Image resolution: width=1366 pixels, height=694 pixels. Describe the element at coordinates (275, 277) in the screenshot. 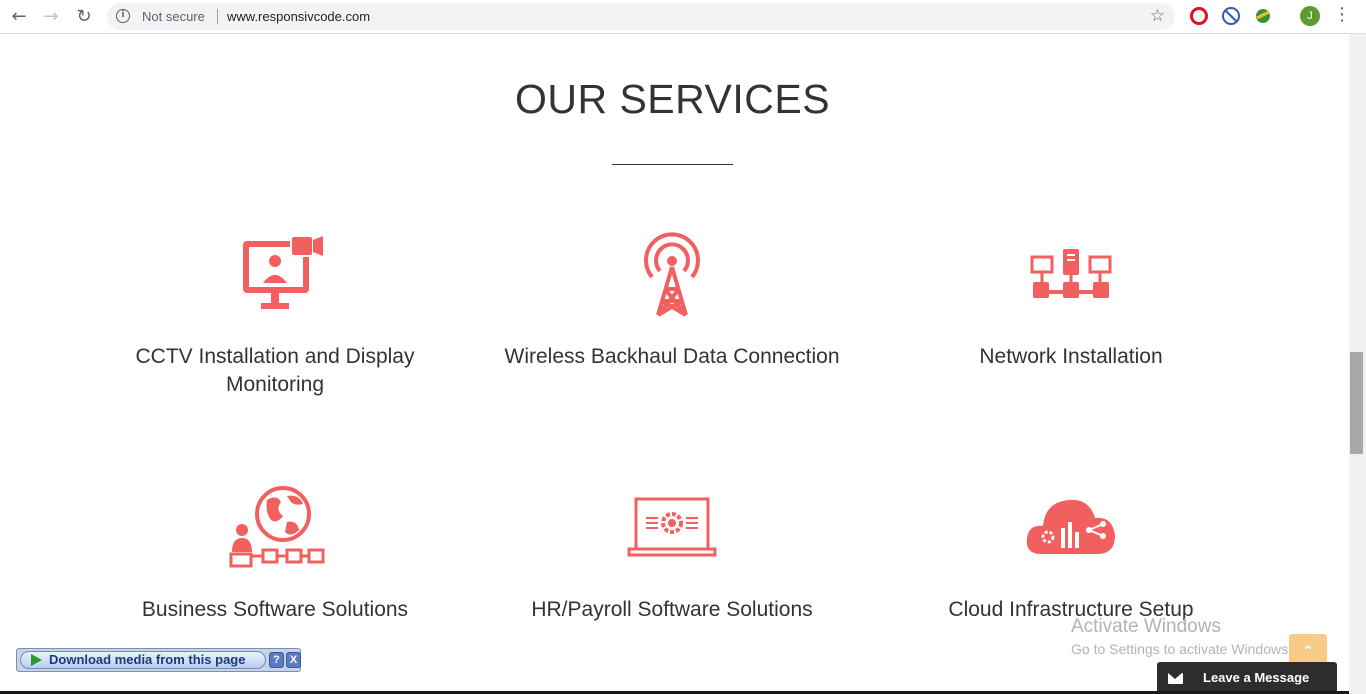

I see `cctv-monitor-icon` at that location.